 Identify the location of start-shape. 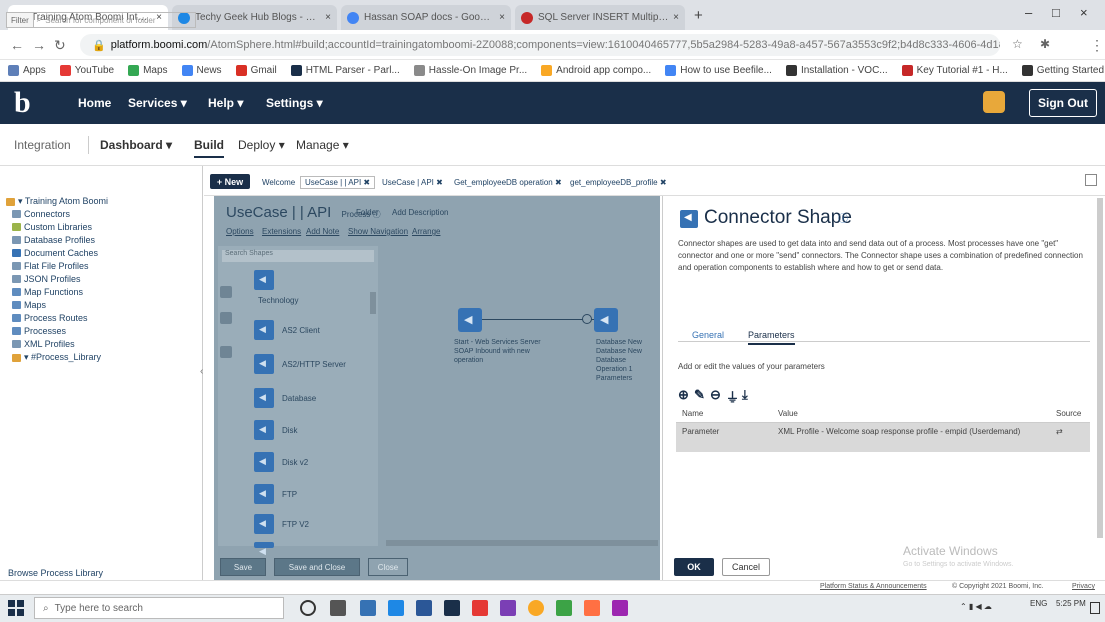
(470, 320).